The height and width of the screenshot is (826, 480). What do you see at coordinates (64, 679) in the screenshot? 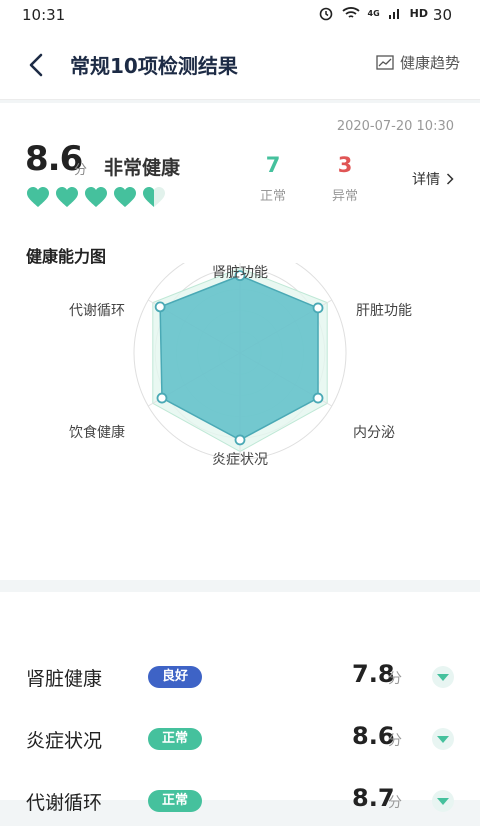
I see `item-name: 肾脏健康` at bounding box center [64, 679].